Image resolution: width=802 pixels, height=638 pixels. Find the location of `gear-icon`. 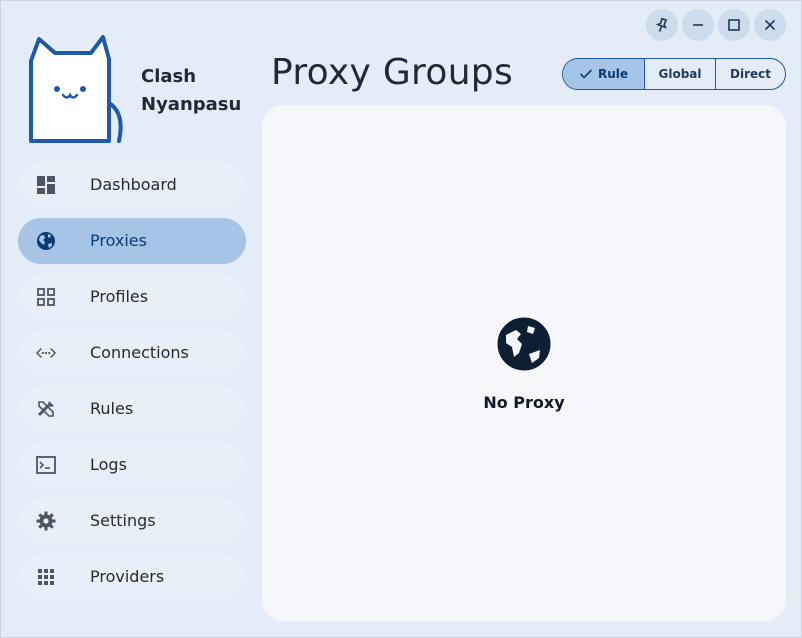

gear-icon is located at coordinates (46, 521).